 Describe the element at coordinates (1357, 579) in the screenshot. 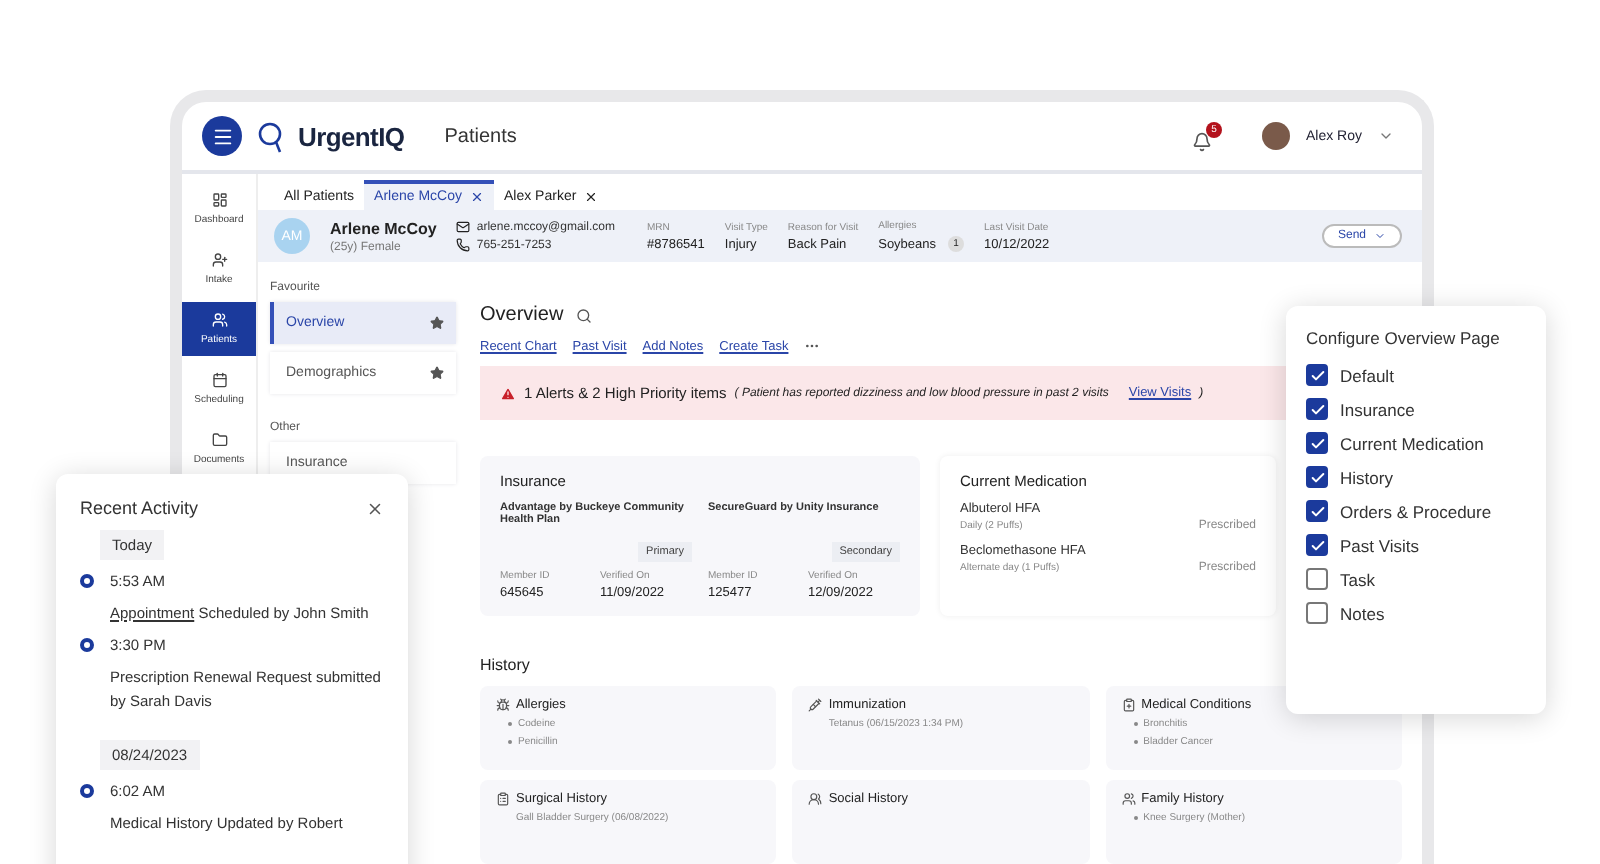

I see `option-label: Task` at that location.